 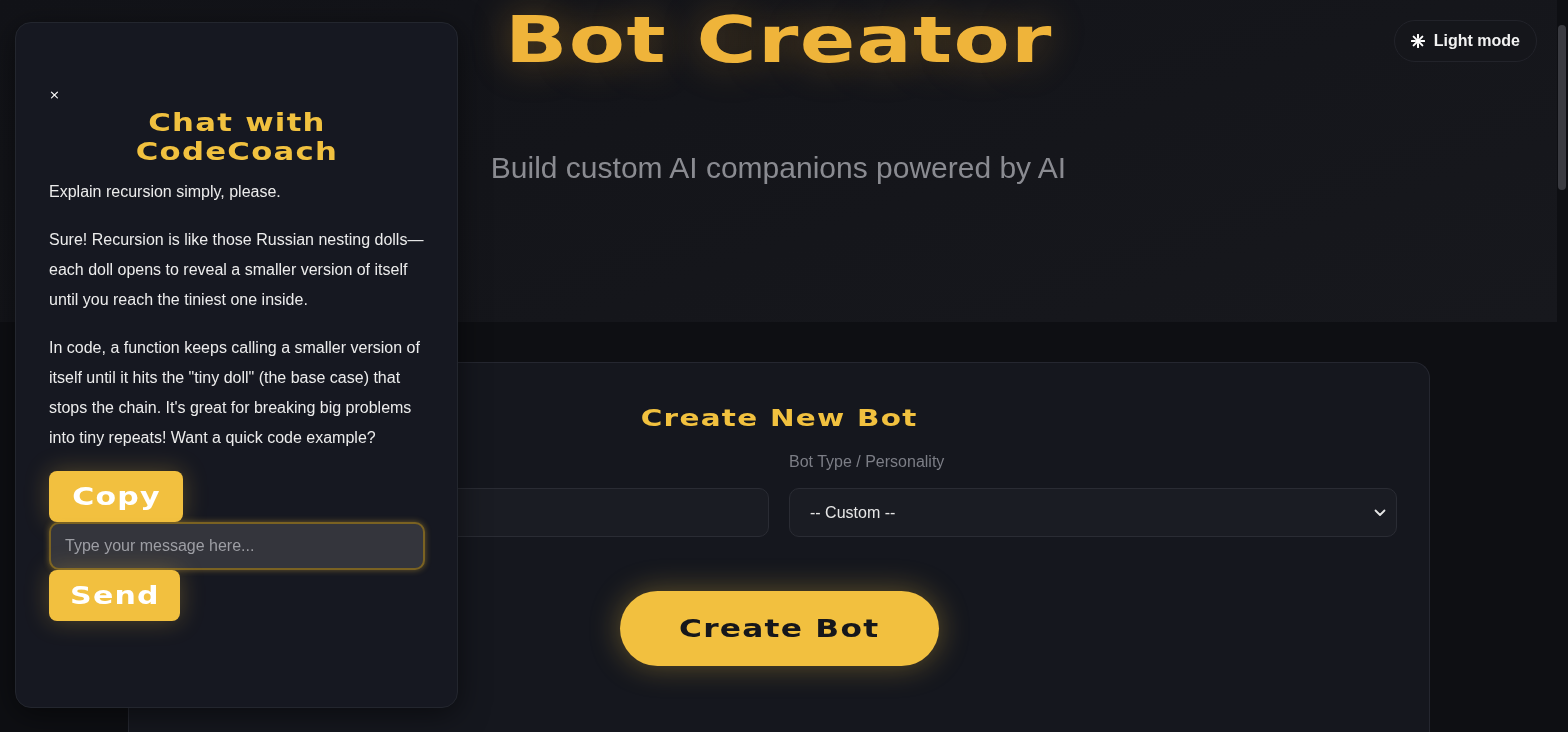 I want to click on light-mode-button: Light mode, so click(x=1465, y=41).